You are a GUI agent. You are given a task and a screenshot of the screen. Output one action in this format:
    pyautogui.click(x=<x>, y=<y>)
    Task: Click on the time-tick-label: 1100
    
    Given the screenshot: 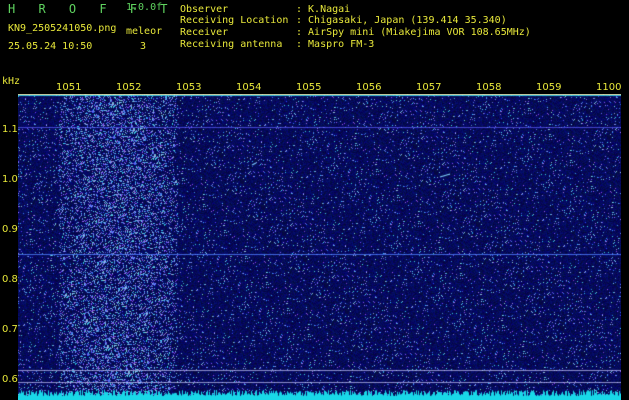 What is the action you would take?
    pyautogui.click(x=609, y=87)
    